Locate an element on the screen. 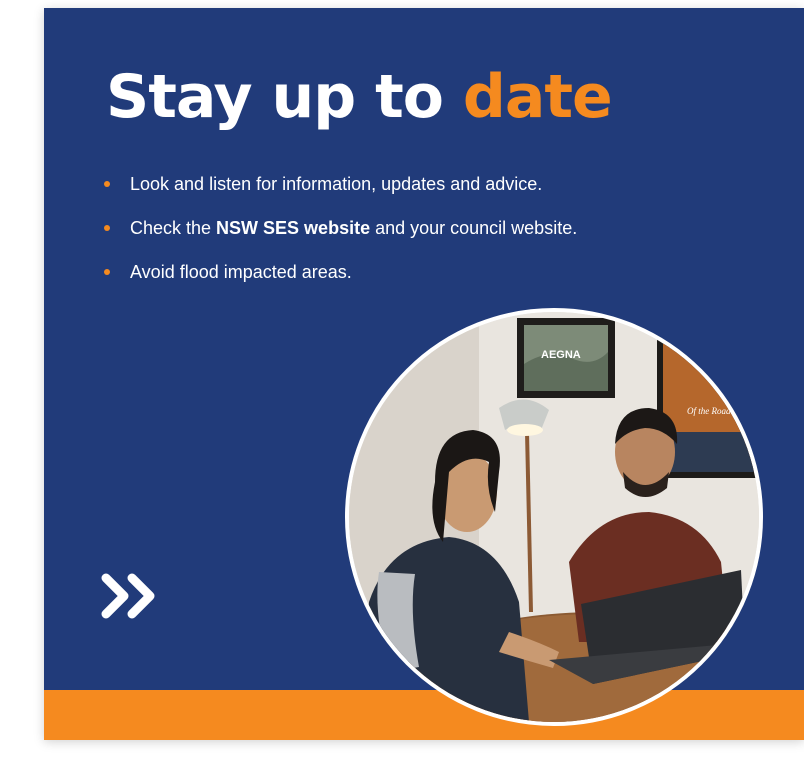  list-item: Avoid flood impacted areas. is located at coordinates (339, 272).